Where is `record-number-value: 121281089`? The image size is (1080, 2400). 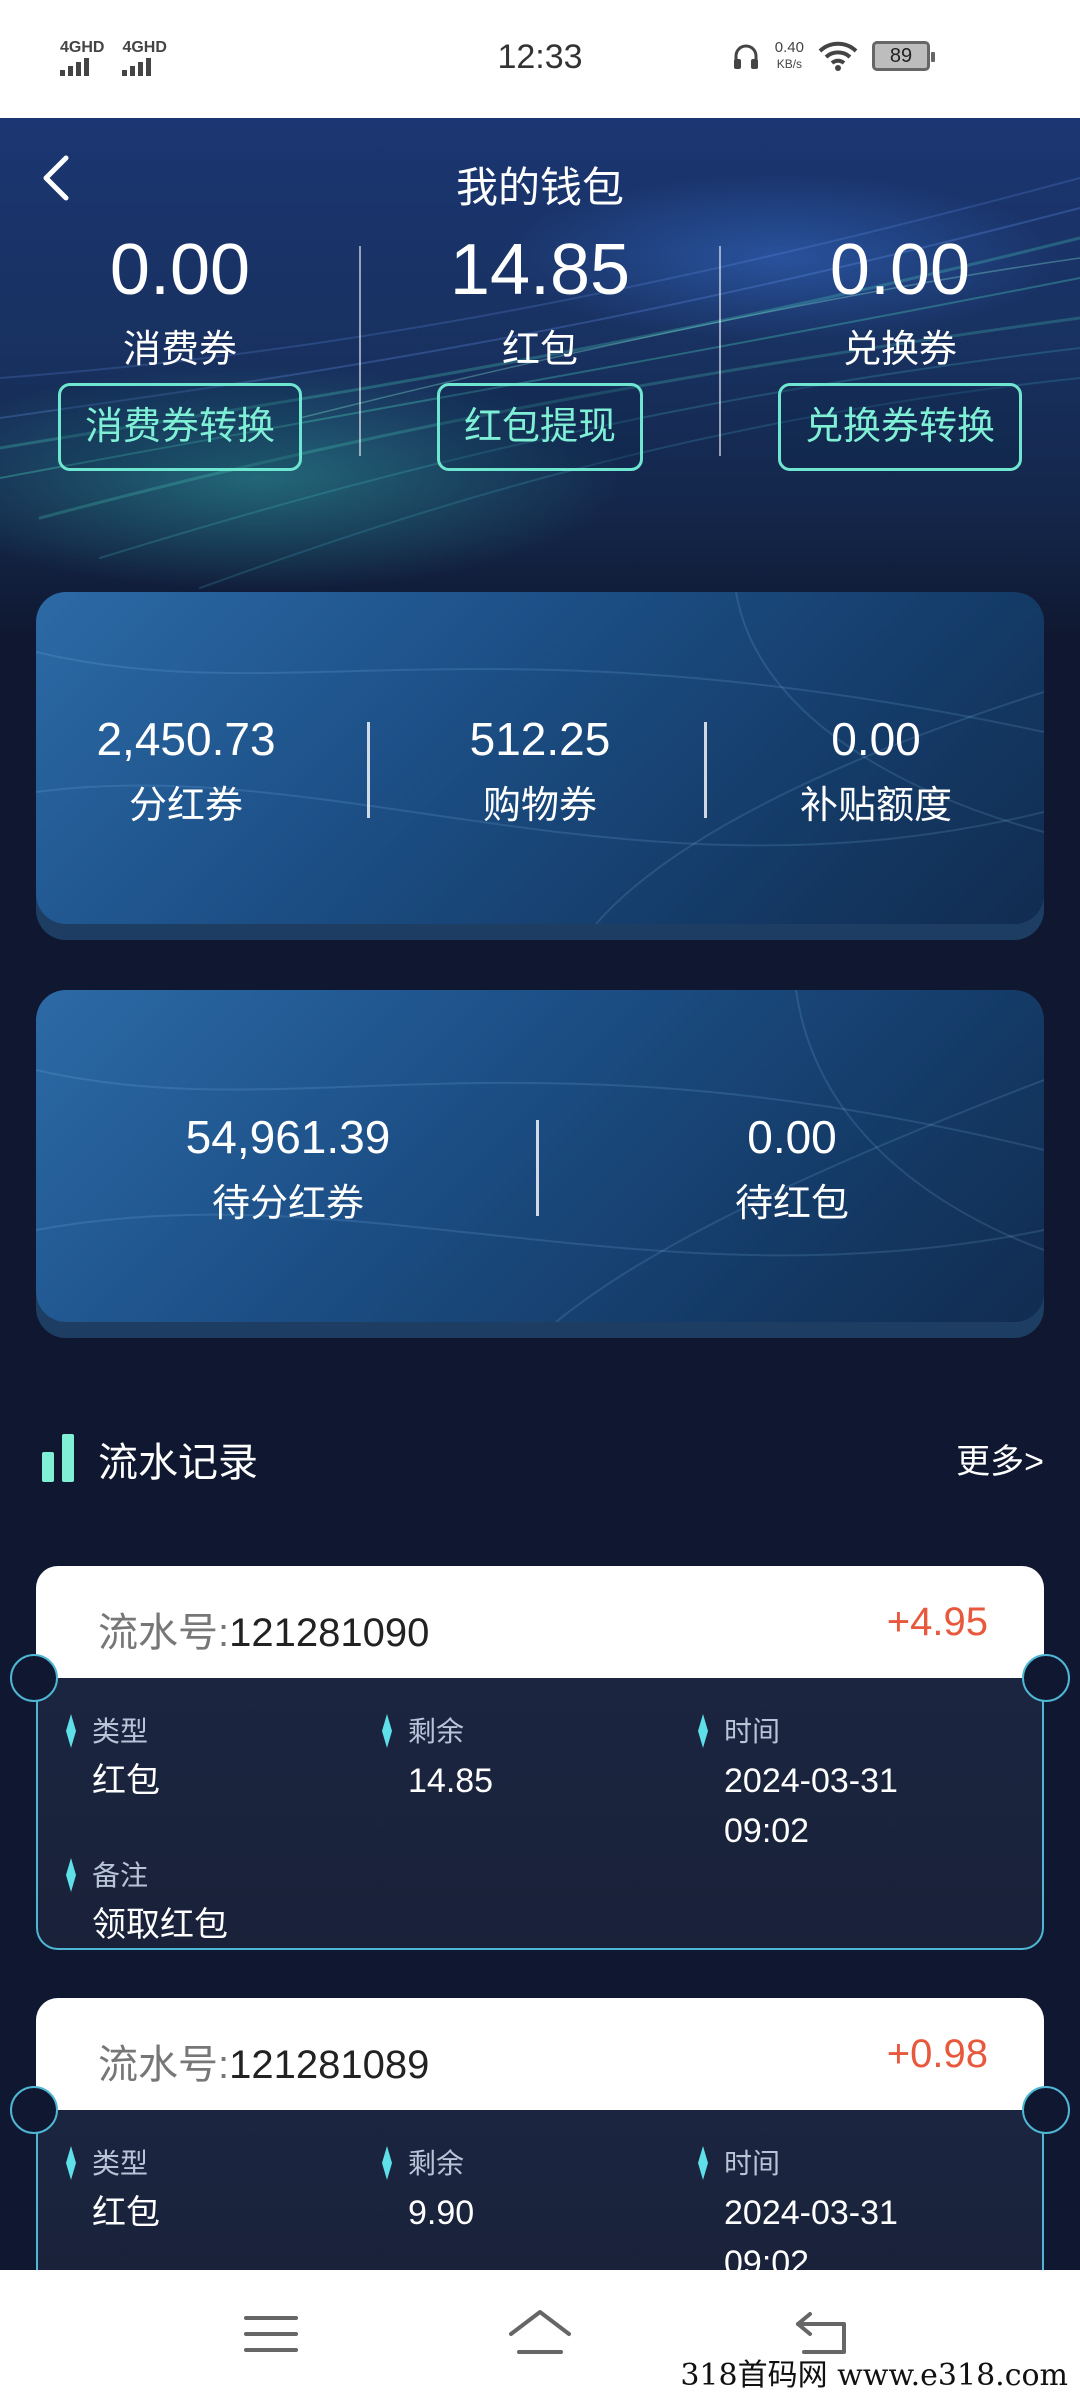 record-number-value: 121281089 is located at coordinates (329, 2065).